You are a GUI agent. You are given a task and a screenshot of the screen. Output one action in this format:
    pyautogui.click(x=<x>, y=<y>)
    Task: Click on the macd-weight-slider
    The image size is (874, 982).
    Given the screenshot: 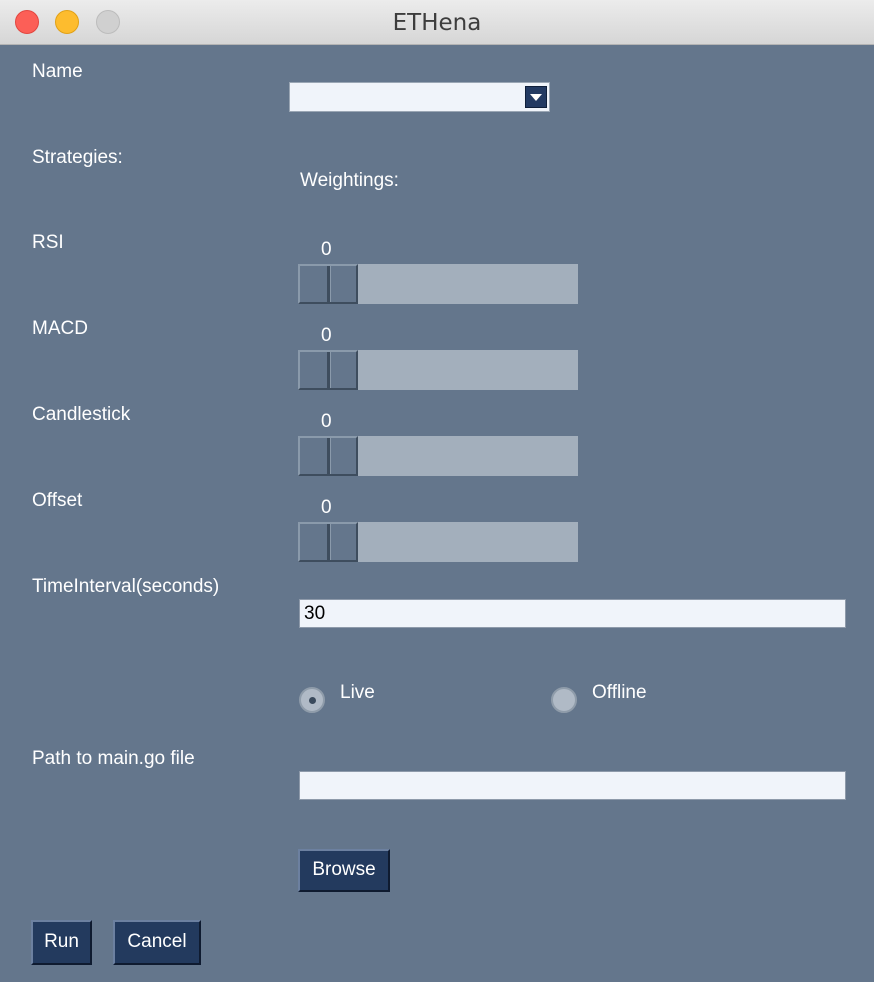 What is the action you would take?
    pyautogui.click(x=438, y=370)
    